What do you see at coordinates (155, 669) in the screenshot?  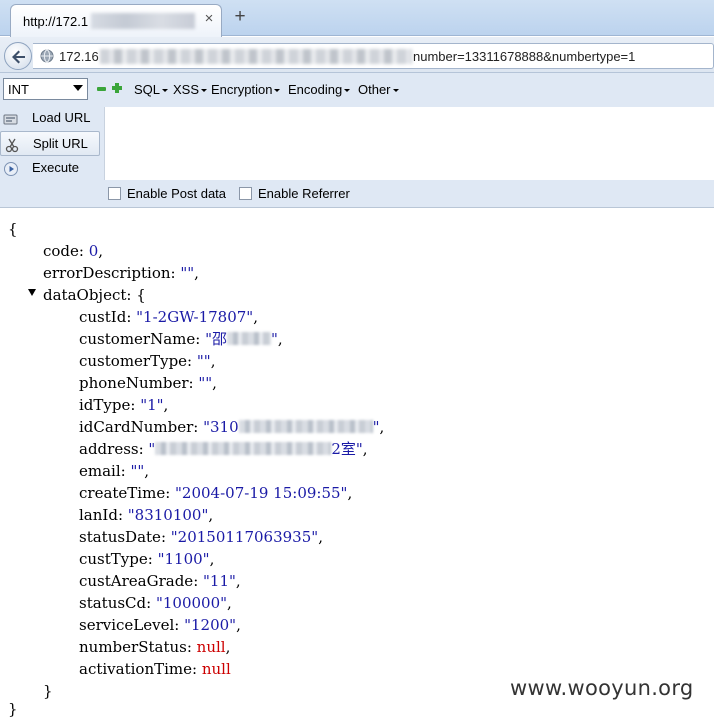 I see `json-line-activationtime: activationTime: null` at bounding box center [155, 669].